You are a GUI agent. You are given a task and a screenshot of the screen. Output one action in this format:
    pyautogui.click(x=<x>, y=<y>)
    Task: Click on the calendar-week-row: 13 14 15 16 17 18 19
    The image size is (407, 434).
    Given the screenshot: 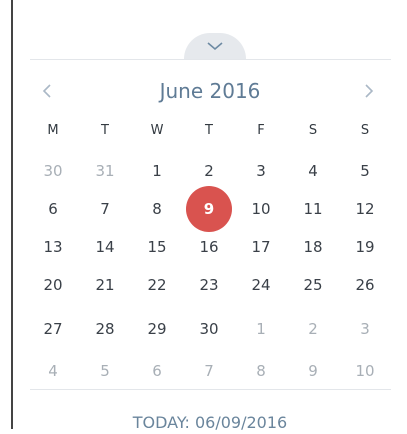 What is the action you would take?
    pyautogui.click(x=209, y=247)
    